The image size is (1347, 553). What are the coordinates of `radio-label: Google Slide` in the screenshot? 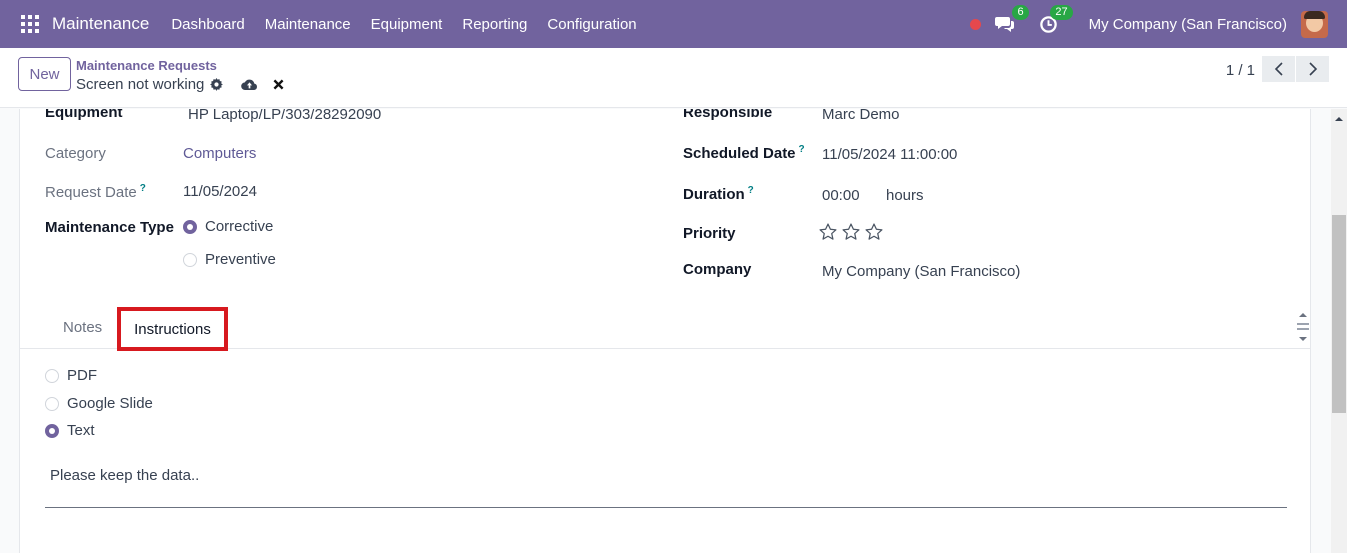 It's located at (110, 403).